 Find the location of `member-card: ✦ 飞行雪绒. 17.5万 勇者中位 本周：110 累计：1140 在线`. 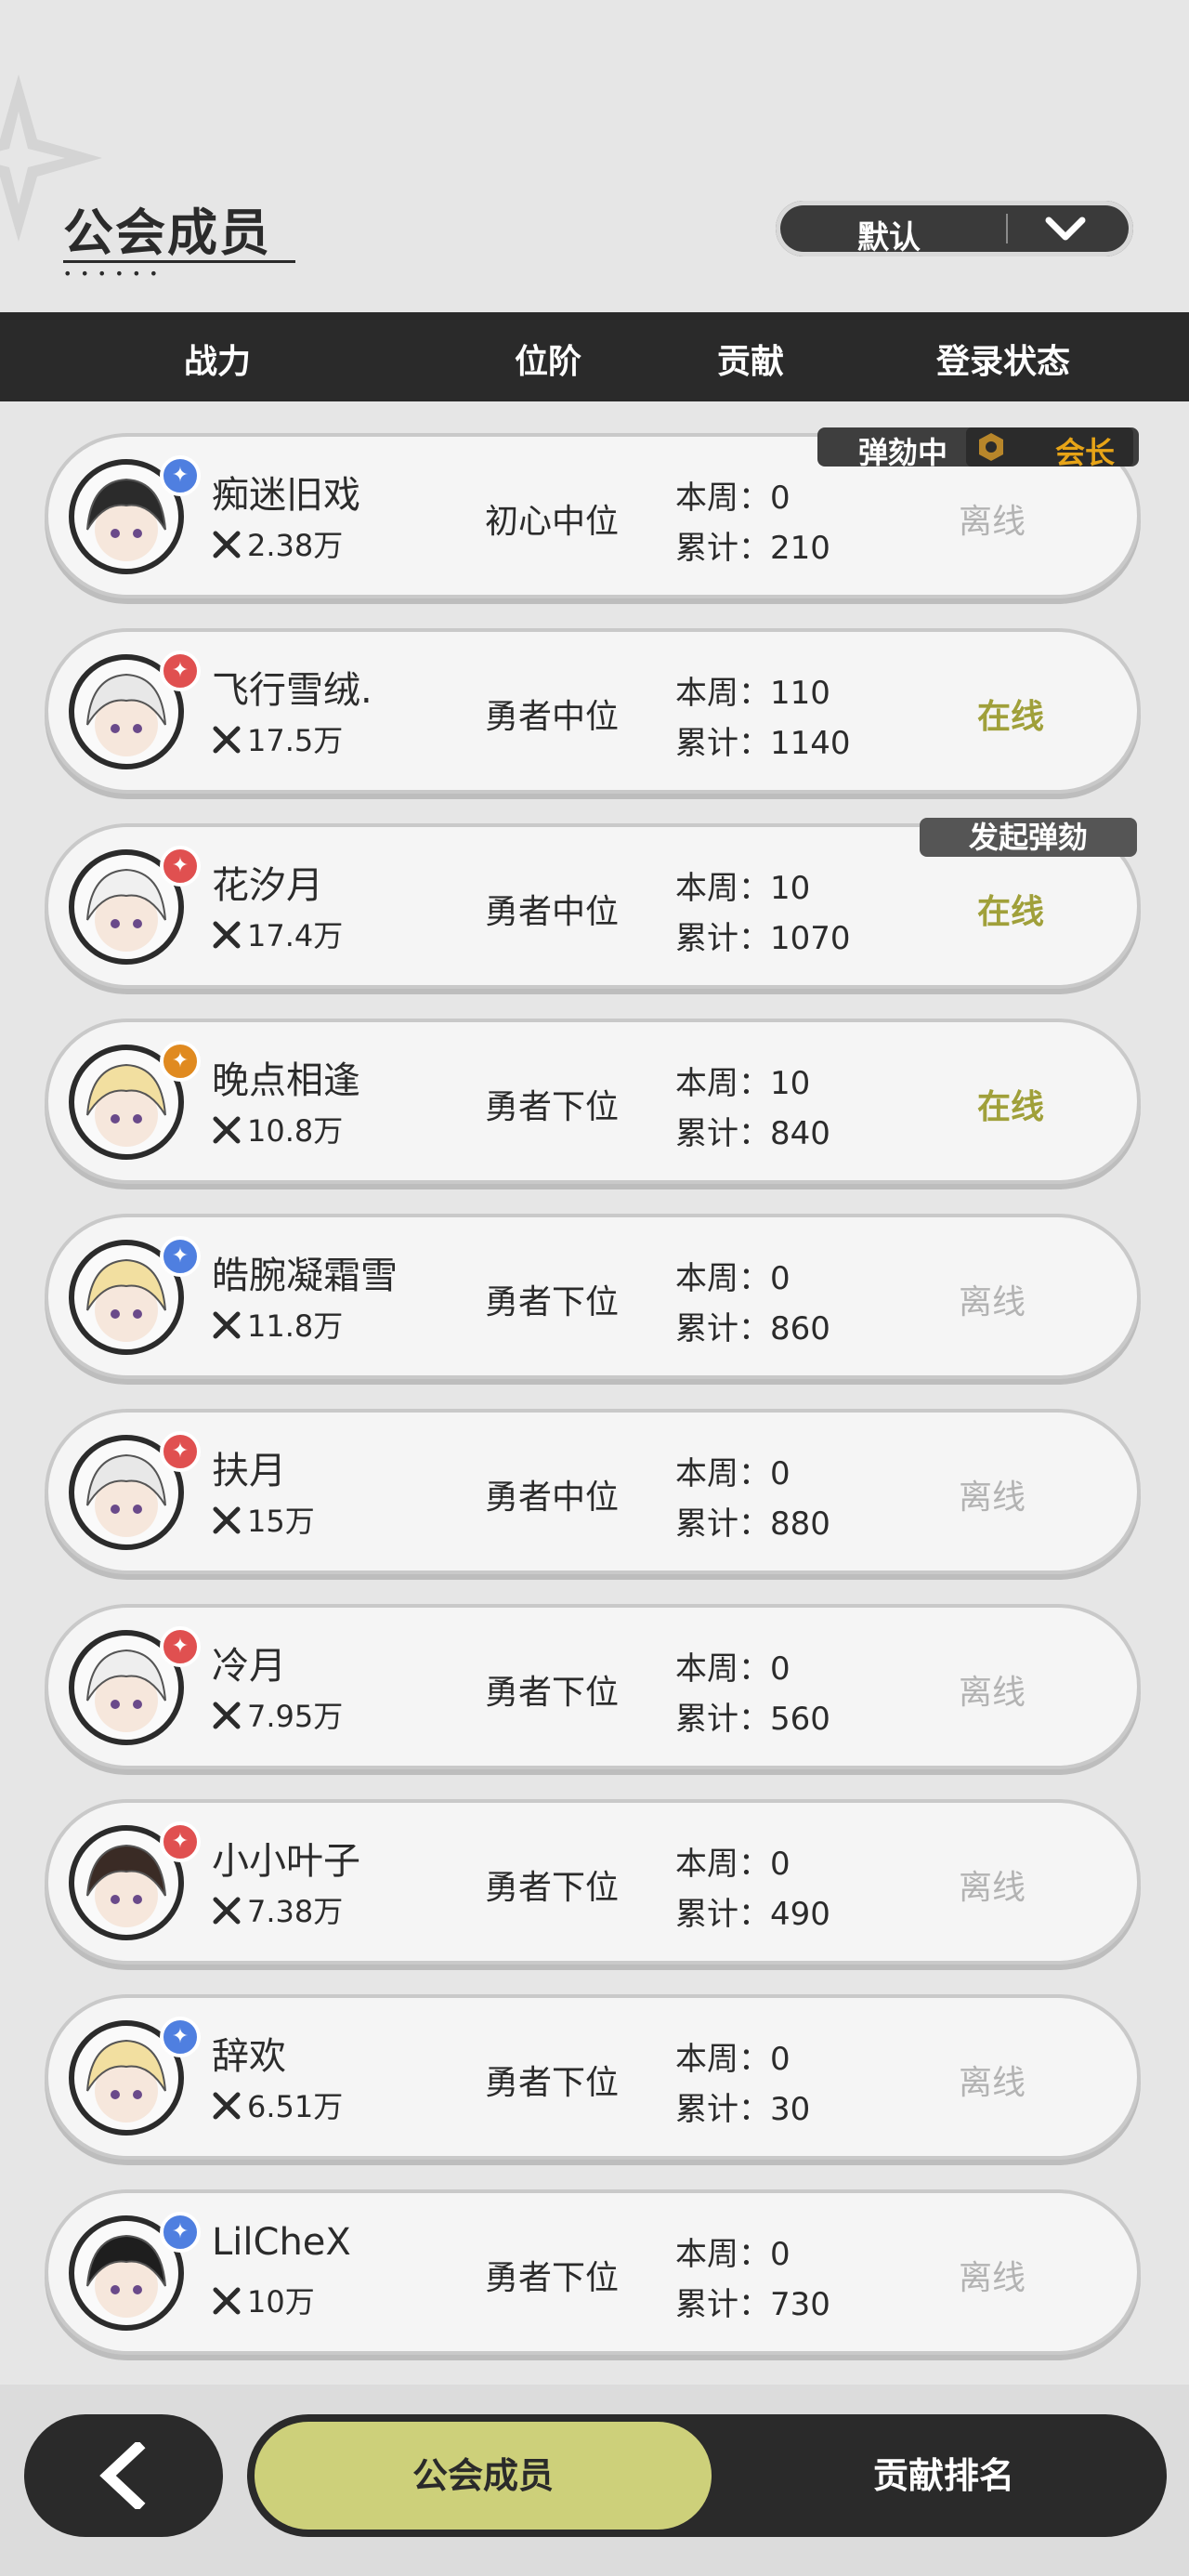

member-card: ✦ 飞行雪绒. 17.5万 勇者中位 本周：110 累计：1140 在线 is located at coordinates (593, 711).